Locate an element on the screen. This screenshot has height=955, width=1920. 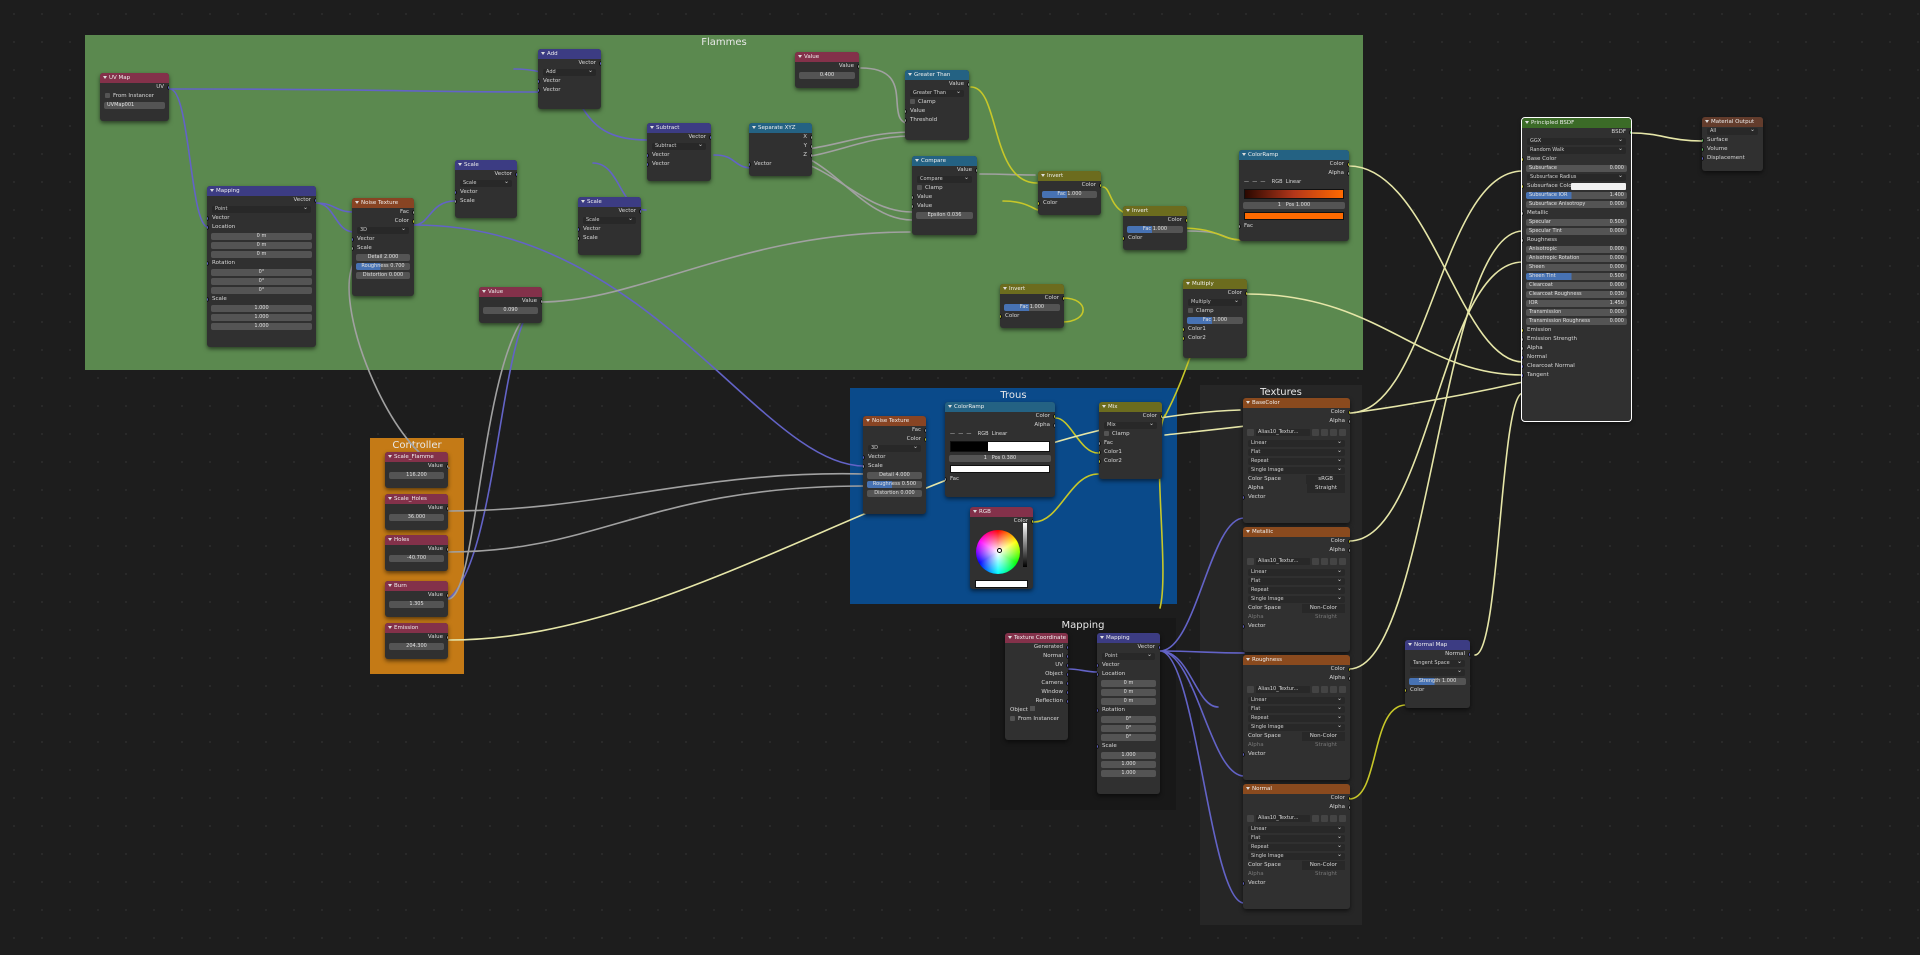
node-value-emission: Emission Value 204.300 is located at coordinates (416, 641).